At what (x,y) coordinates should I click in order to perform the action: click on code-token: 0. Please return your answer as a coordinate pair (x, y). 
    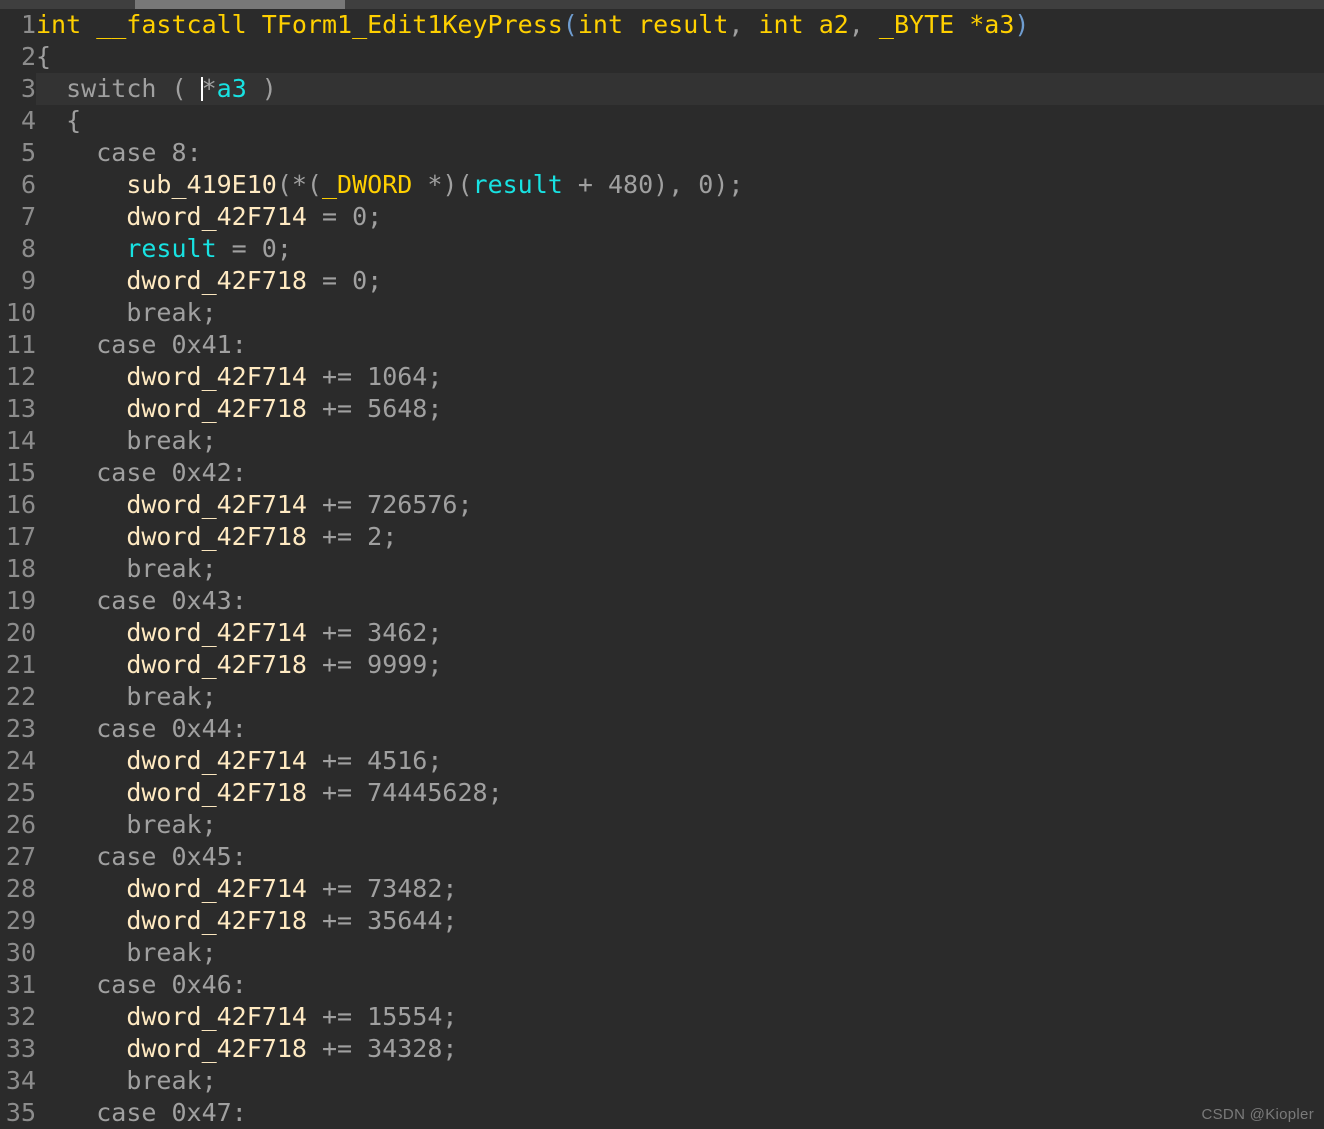
    Looking at the image, I should click on (360, 280).